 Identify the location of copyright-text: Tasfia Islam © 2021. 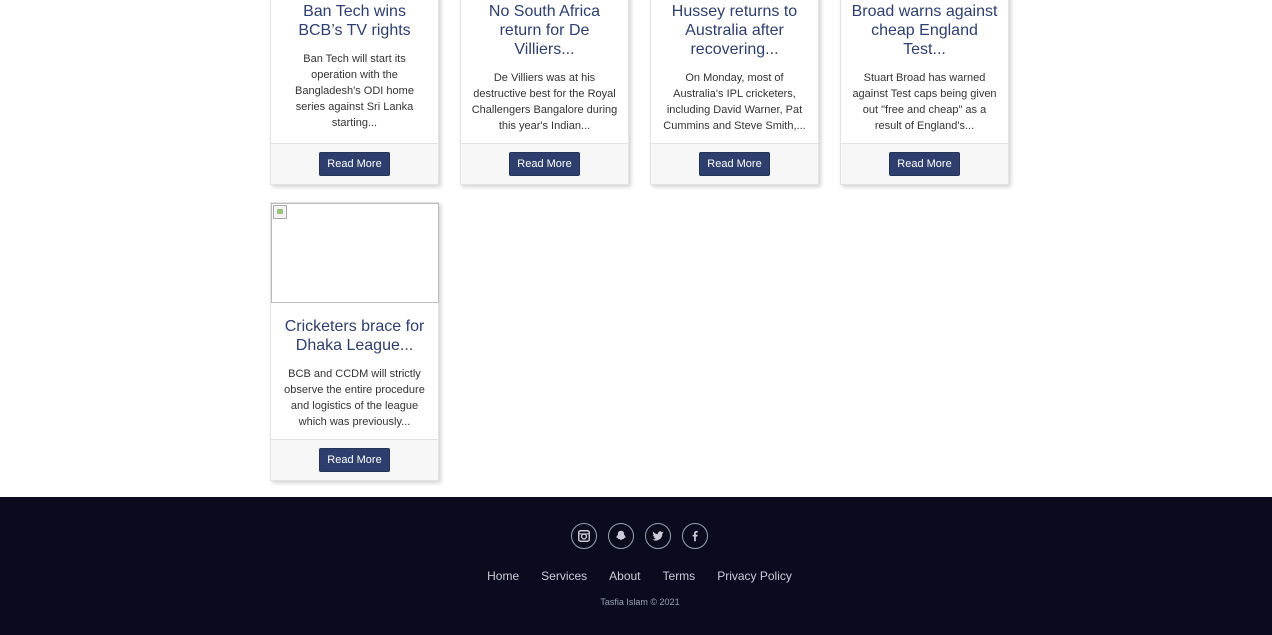
(640, 602).